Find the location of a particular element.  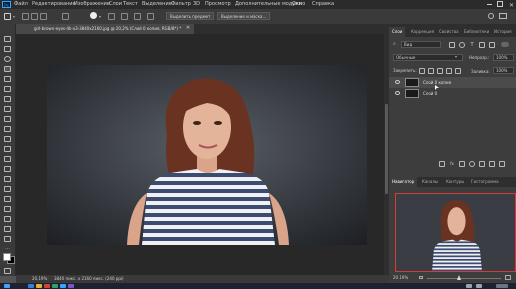

more-tools-icon: ··· is located at coordinates (7, 249).